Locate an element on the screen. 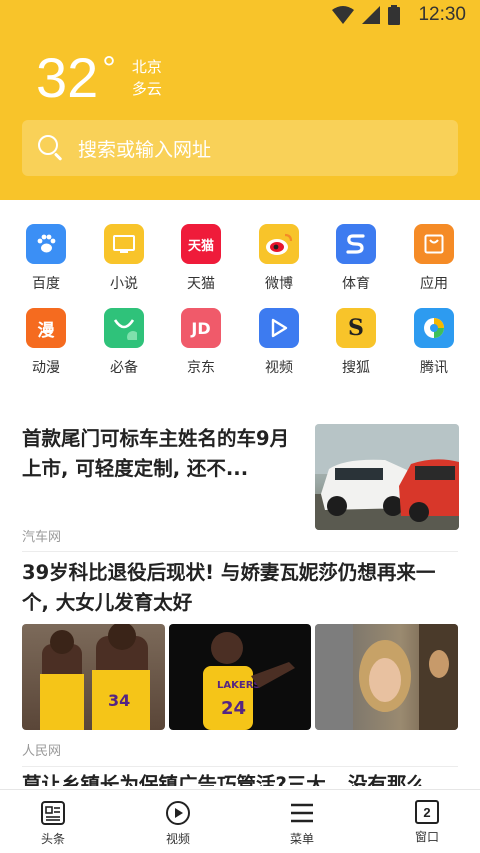  tab-label: 头条 is located at coordinates (52, 839).